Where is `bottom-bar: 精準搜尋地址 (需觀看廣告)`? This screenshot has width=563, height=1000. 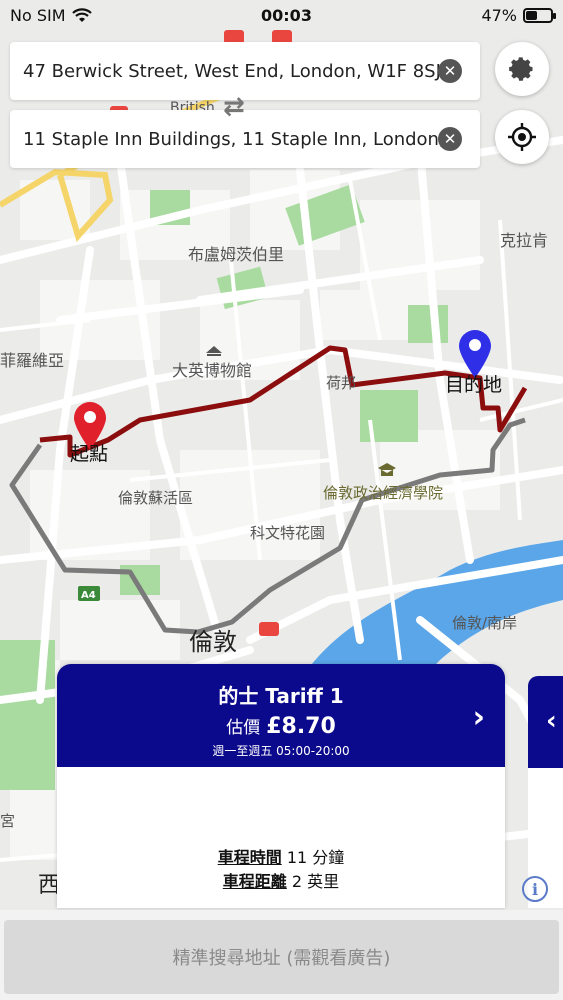 bottom-bar: 精準搜尋地址 (需觀看廣告) is located at coordinates (281, 955).